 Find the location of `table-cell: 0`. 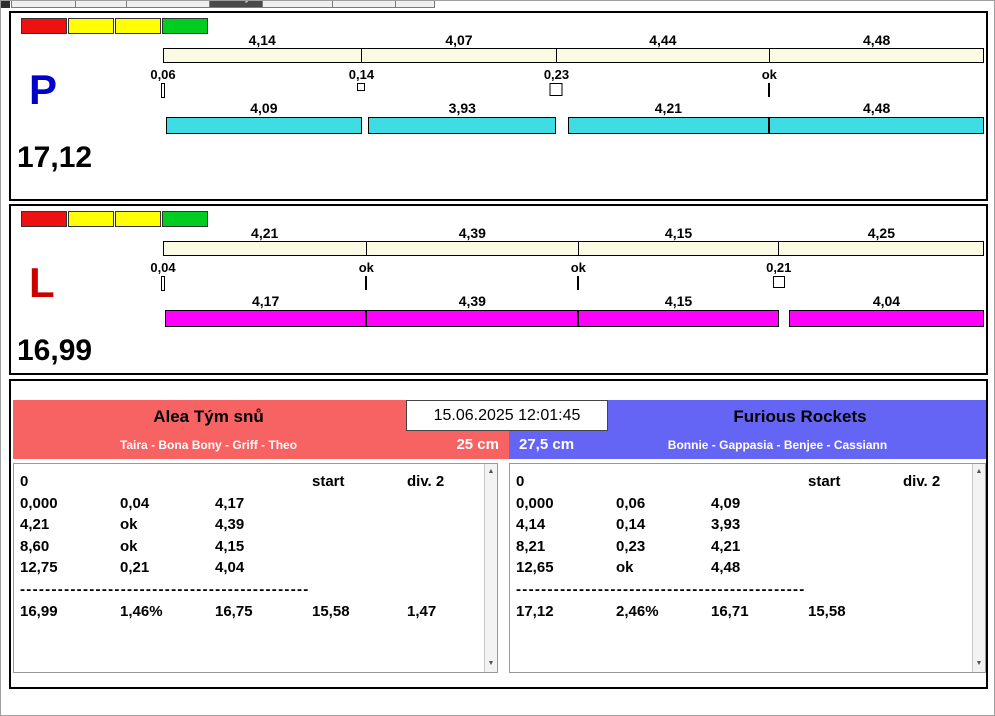

table-cell: 0 is located at coordinates (520, 481).